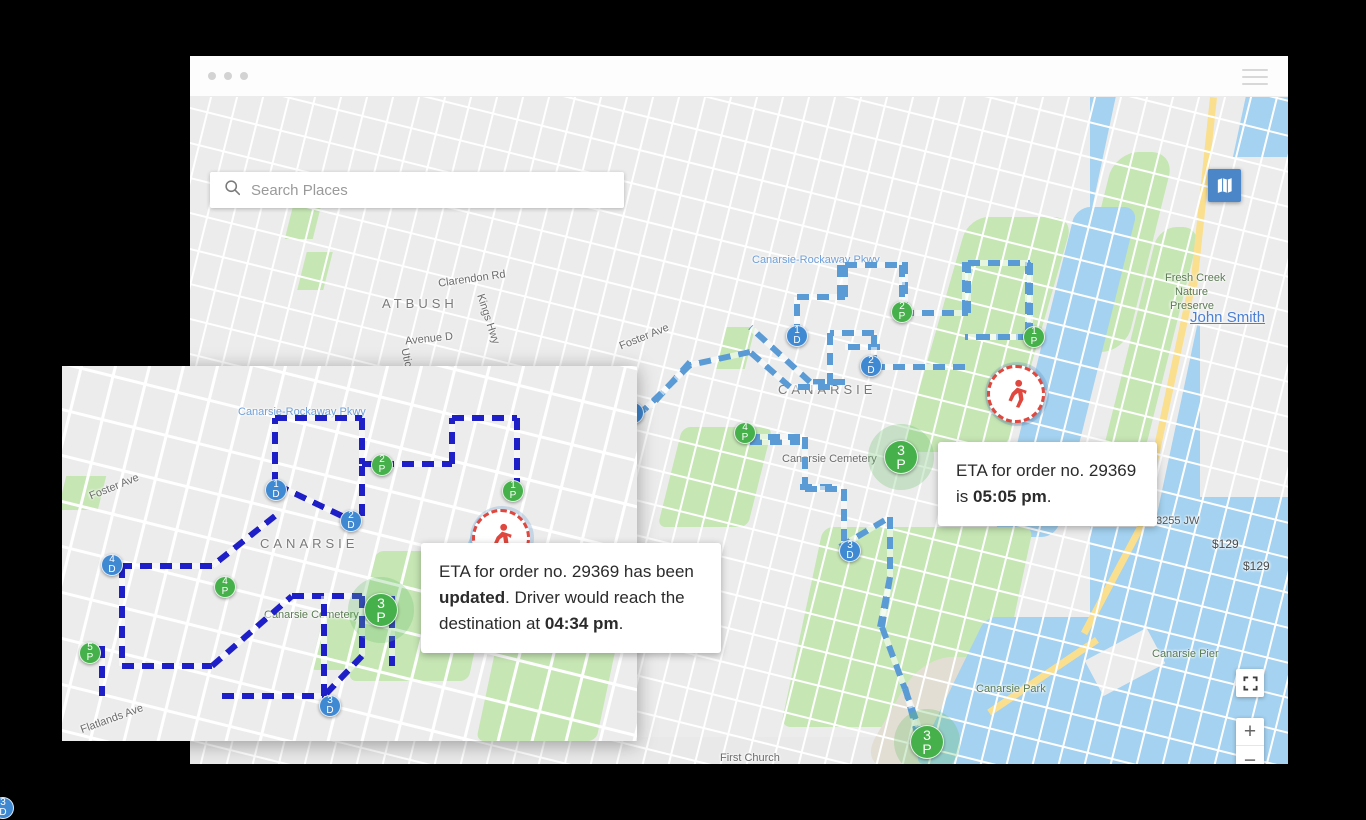 The image size is (1366, 820). I want to click on eta-tooltip-main: ETA for order no. 29369 is 05:05 pm., so click(1047, 484).